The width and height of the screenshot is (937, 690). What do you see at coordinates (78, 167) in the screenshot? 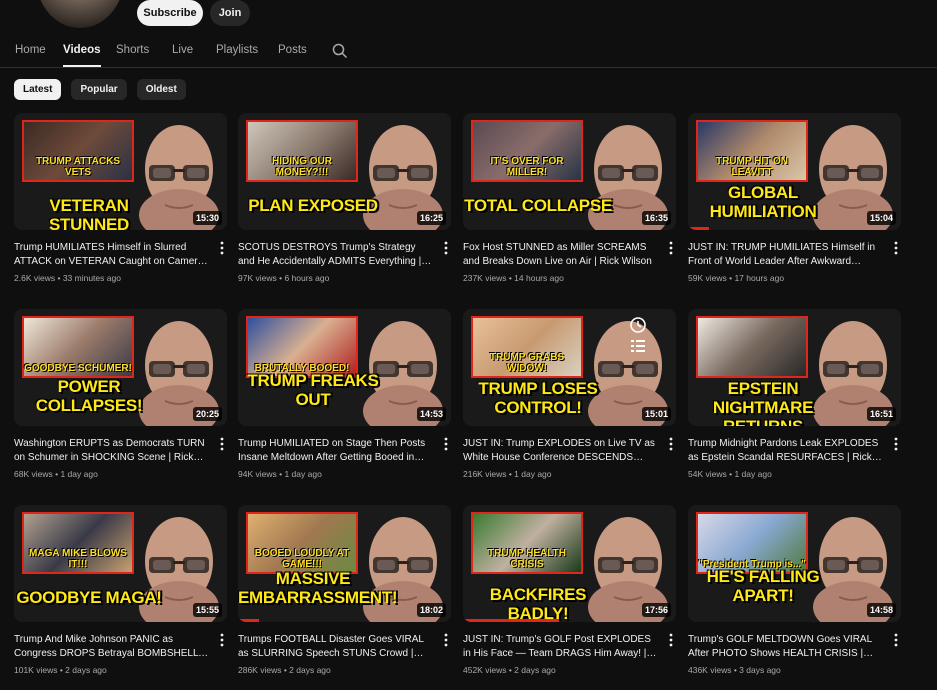
I see `thumbnail-inset-caption: TRUMP ATTACKS VETS` at bounding box center [78, 167].